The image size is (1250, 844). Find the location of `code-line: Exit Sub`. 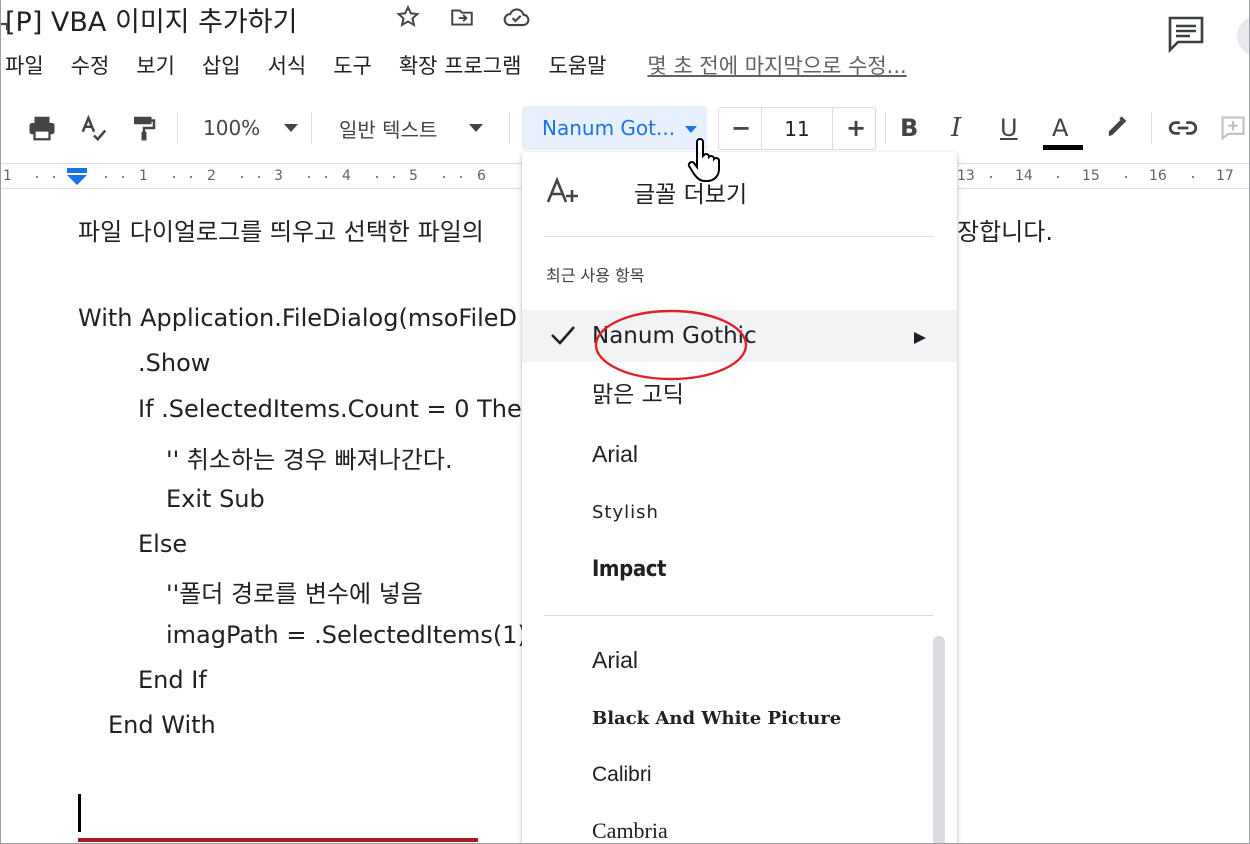

code-line: Exit Sub is located at coordinates (215, 499).